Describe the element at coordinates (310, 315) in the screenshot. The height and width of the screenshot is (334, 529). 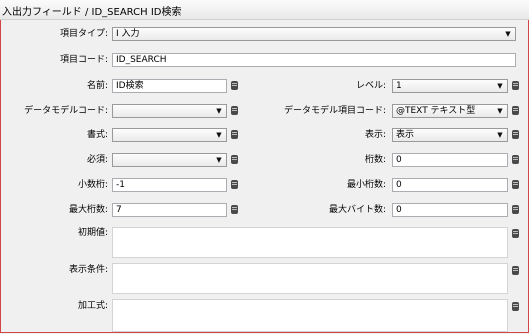
I see `processing-formula-textarea` at that location.